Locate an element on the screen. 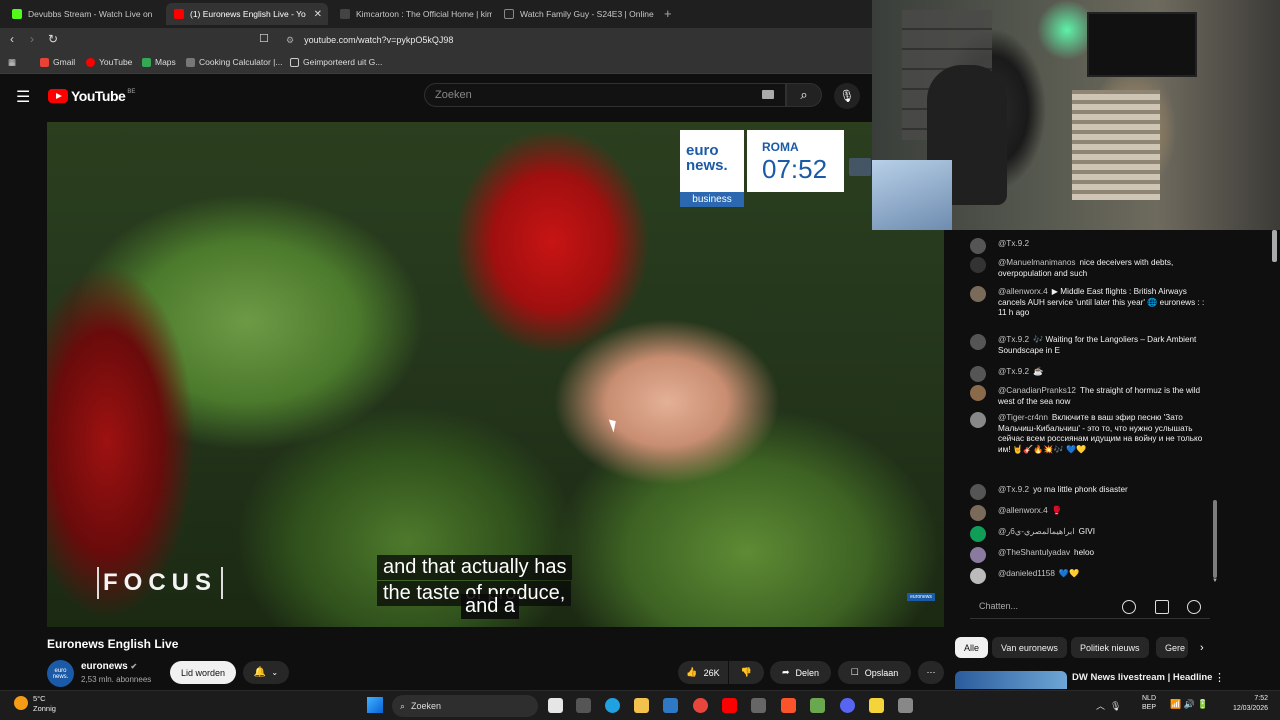  more-actions-button: ⋯ is located at coordinates (931, 672).